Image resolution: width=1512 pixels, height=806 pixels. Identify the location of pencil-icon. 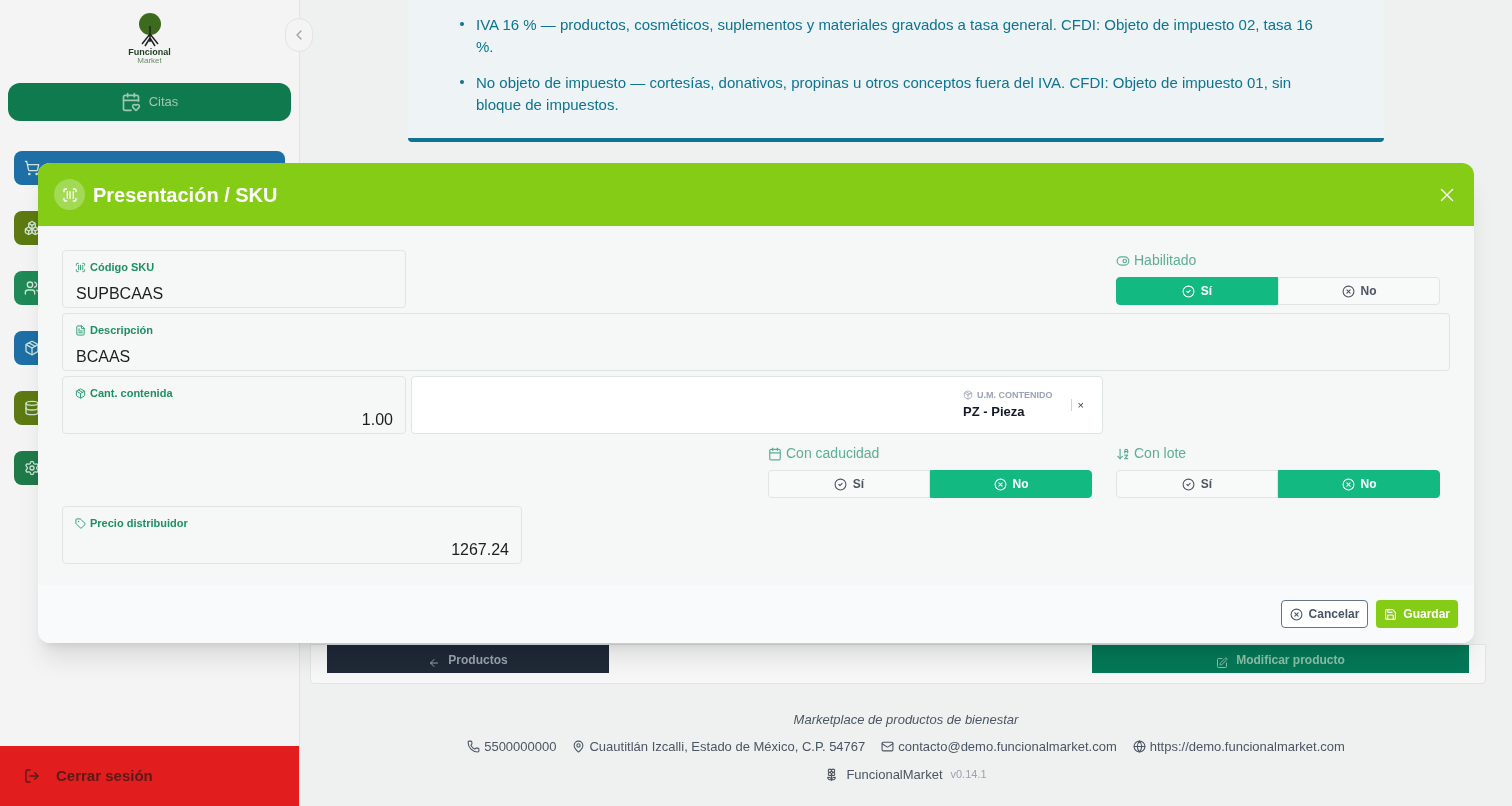
(1222, 662).